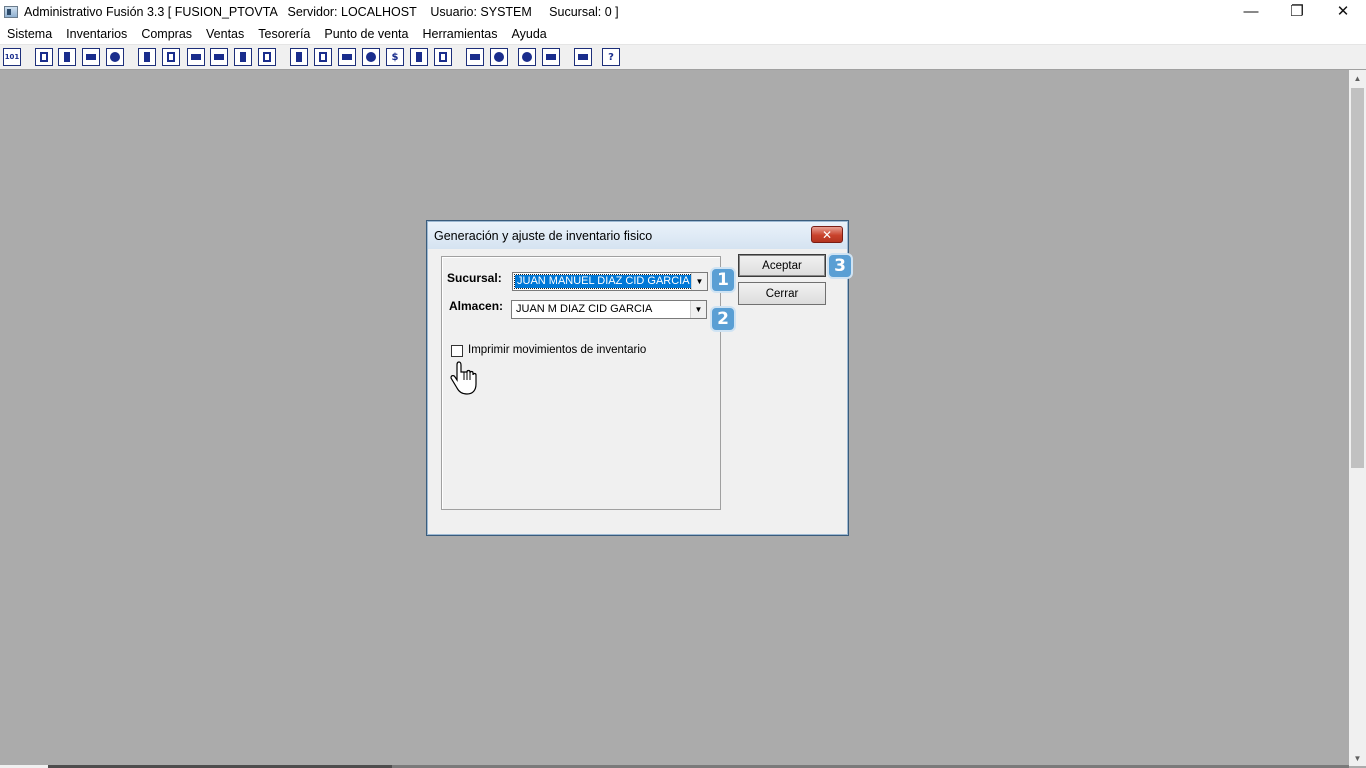  Describe the element at coordinates (11, 12) in the screenshot. I see `app-icon` at that location.